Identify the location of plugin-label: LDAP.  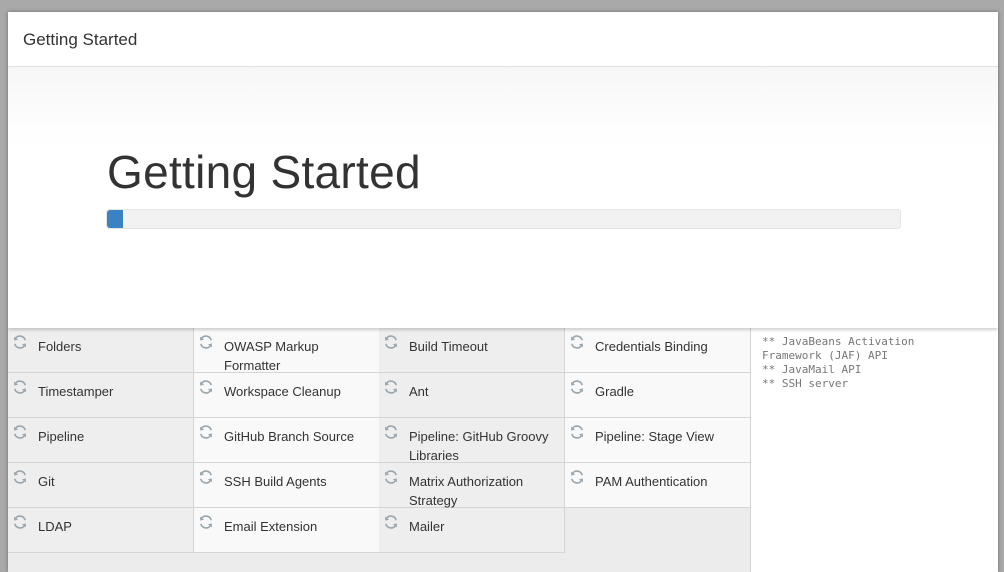
(55, 526).